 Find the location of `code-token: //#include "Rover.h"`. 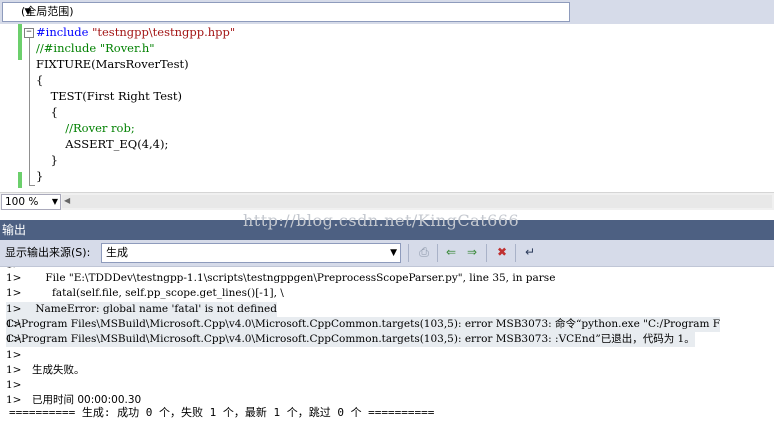

code-token: //#include "Rover.h" is located at coordinates (95, 48).